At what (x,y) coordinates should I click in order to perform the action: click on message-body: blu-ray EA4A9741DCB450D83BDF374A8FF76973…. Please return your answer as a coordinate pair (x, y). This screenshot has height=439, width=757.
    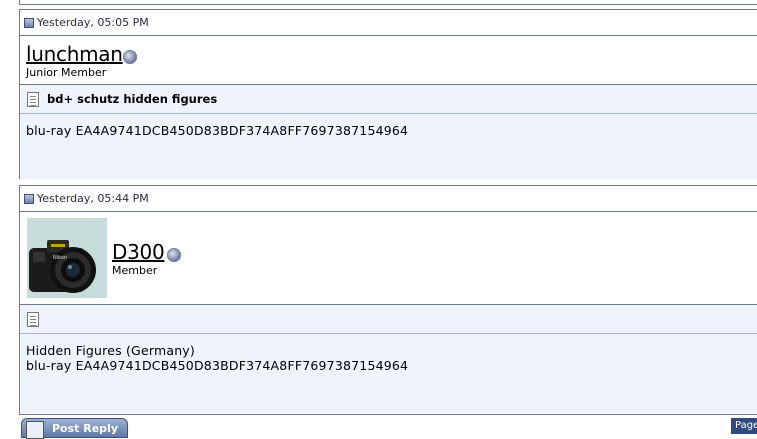
    Looking at the image, I should click on (388, 126).